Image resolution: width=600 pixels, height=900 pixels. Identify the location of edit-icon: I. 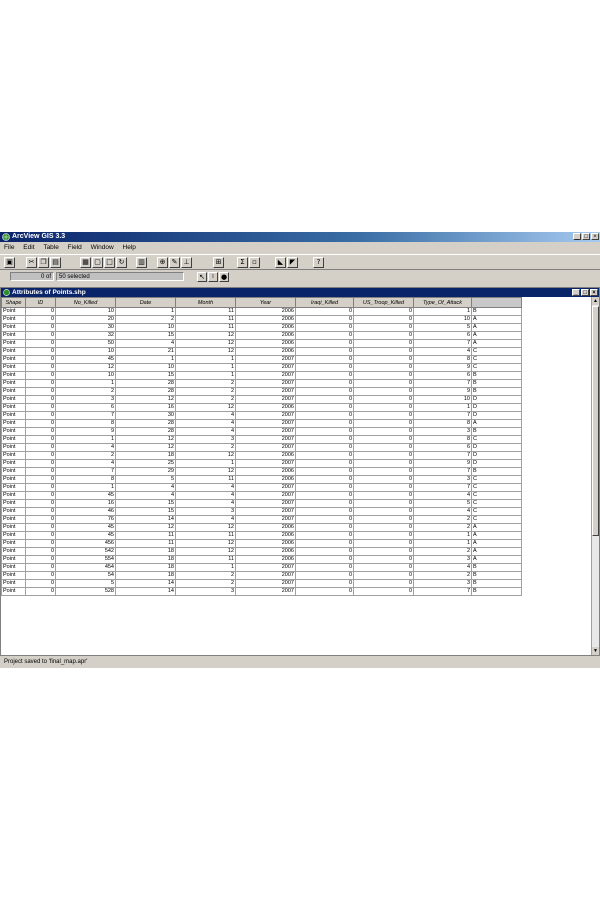
(213, 277).